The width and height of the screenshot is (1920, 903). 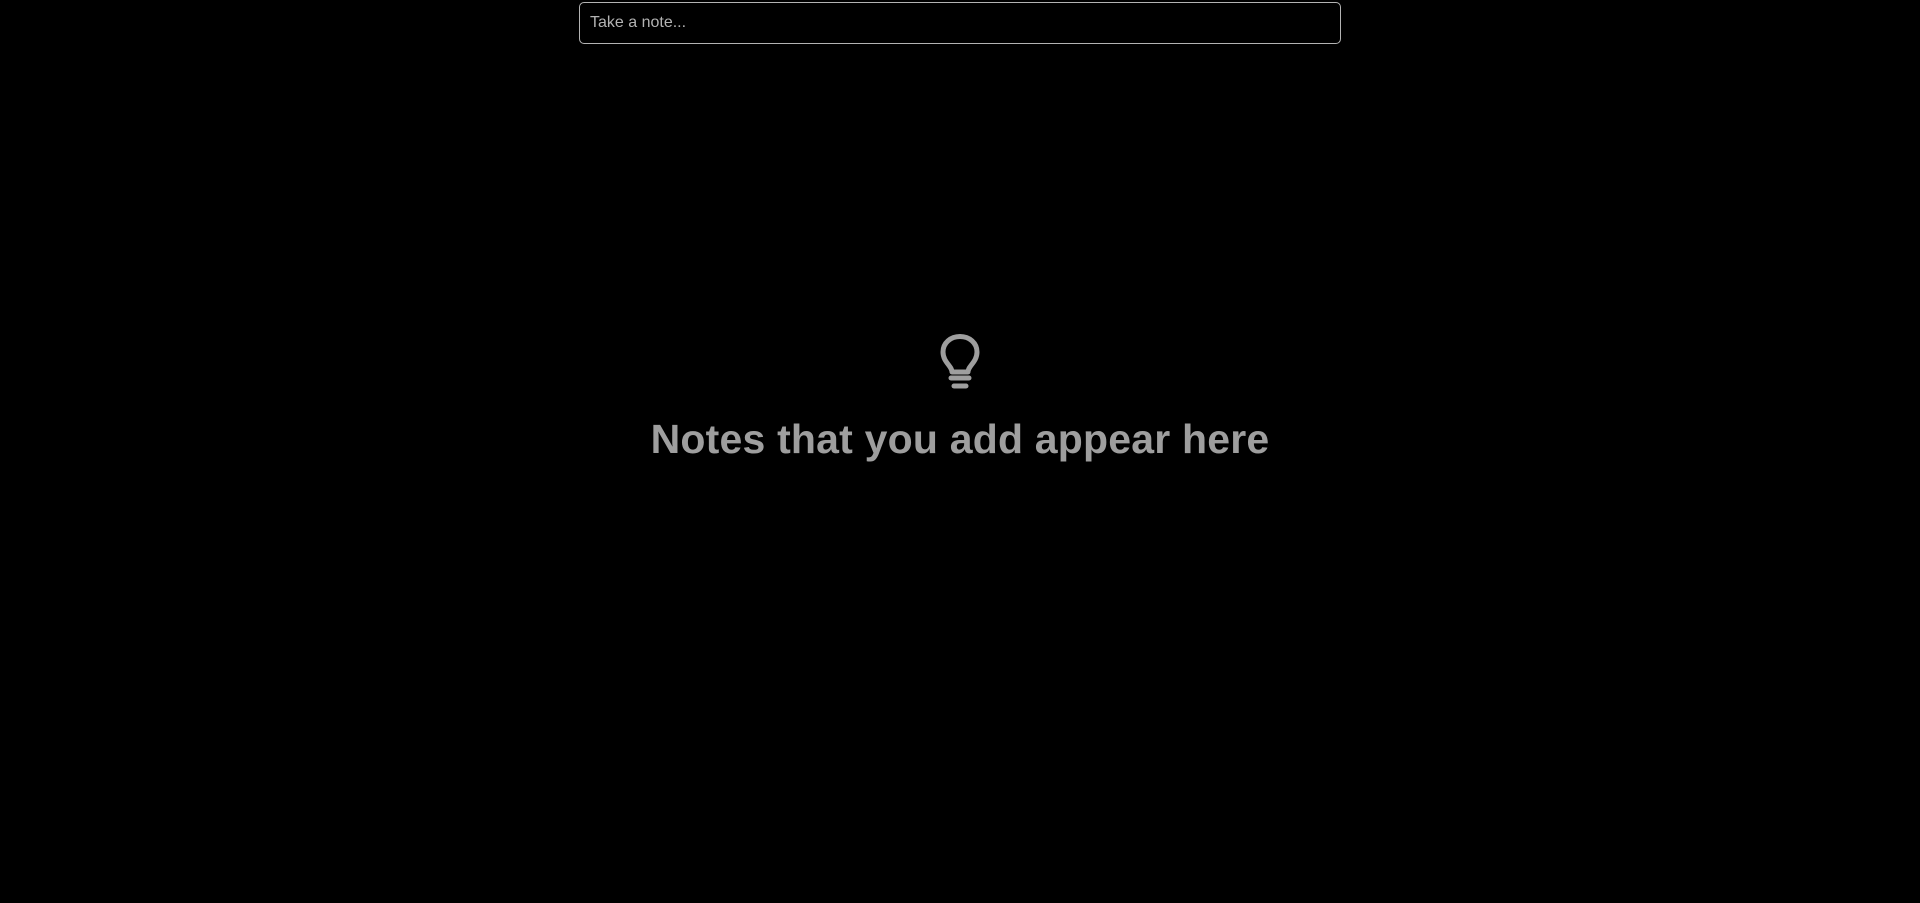 What do you see at coordinates (960, 398) in the screenshot?
I see `empty-state: Notes that you add appear here` at bounding box center [960, 398].